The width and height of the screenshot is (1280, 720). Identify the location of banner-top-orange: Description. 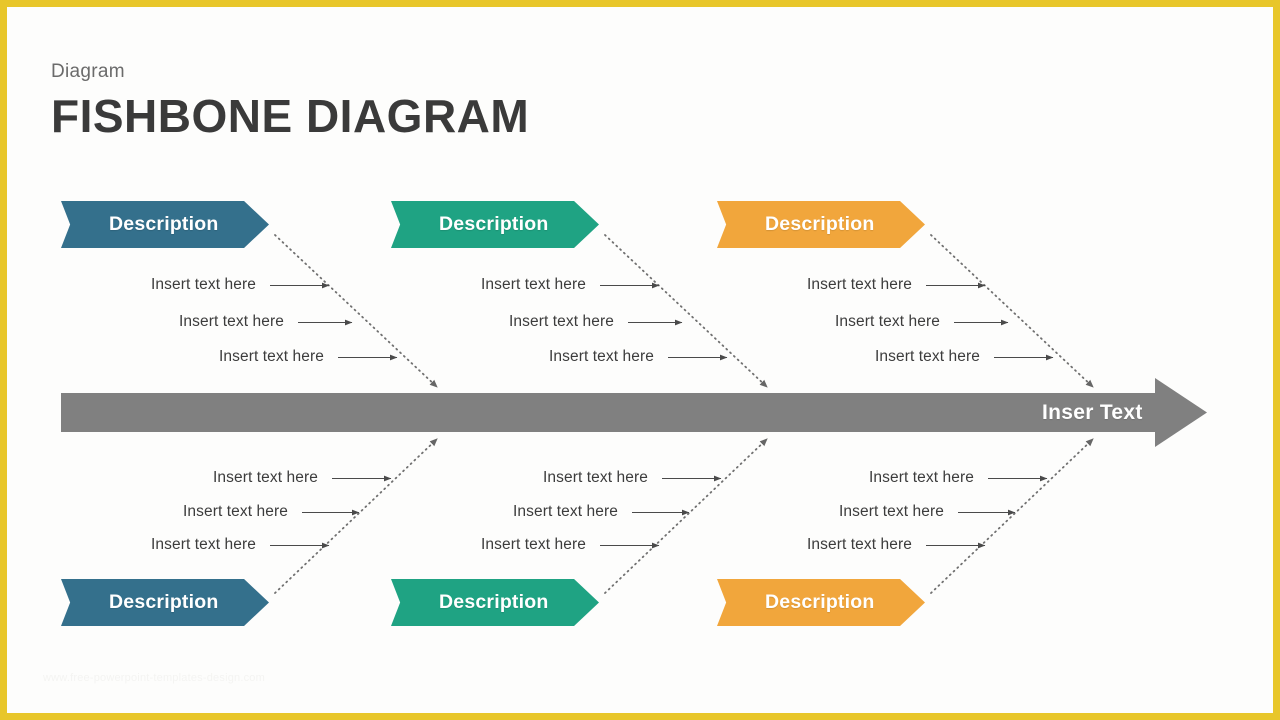
(821, 224).